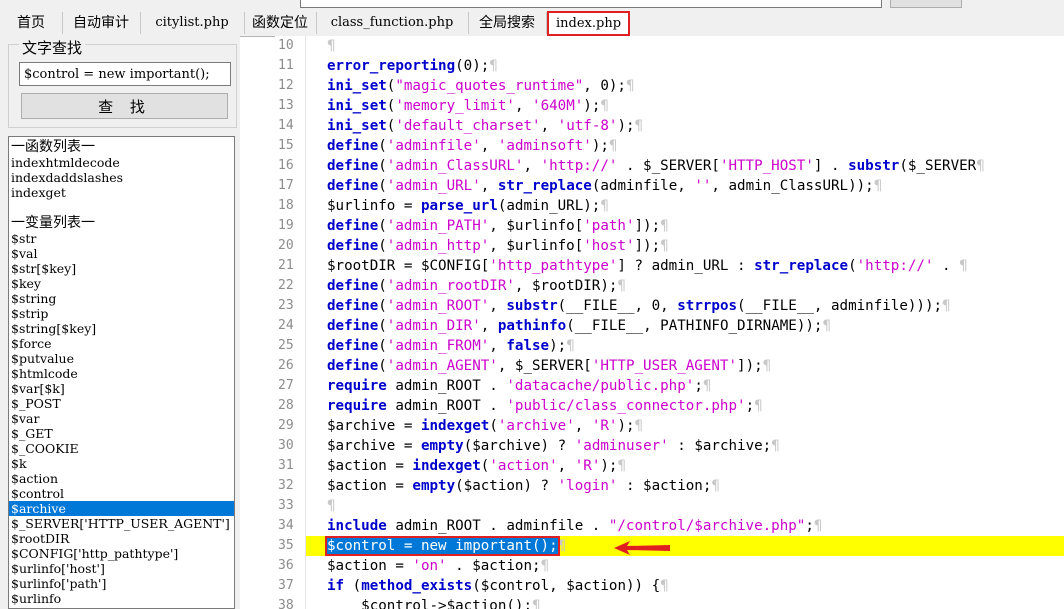  Describe the element at coordinates (52, 47) in the screenshot. I see `text-search-title: 文字查找` at that location.